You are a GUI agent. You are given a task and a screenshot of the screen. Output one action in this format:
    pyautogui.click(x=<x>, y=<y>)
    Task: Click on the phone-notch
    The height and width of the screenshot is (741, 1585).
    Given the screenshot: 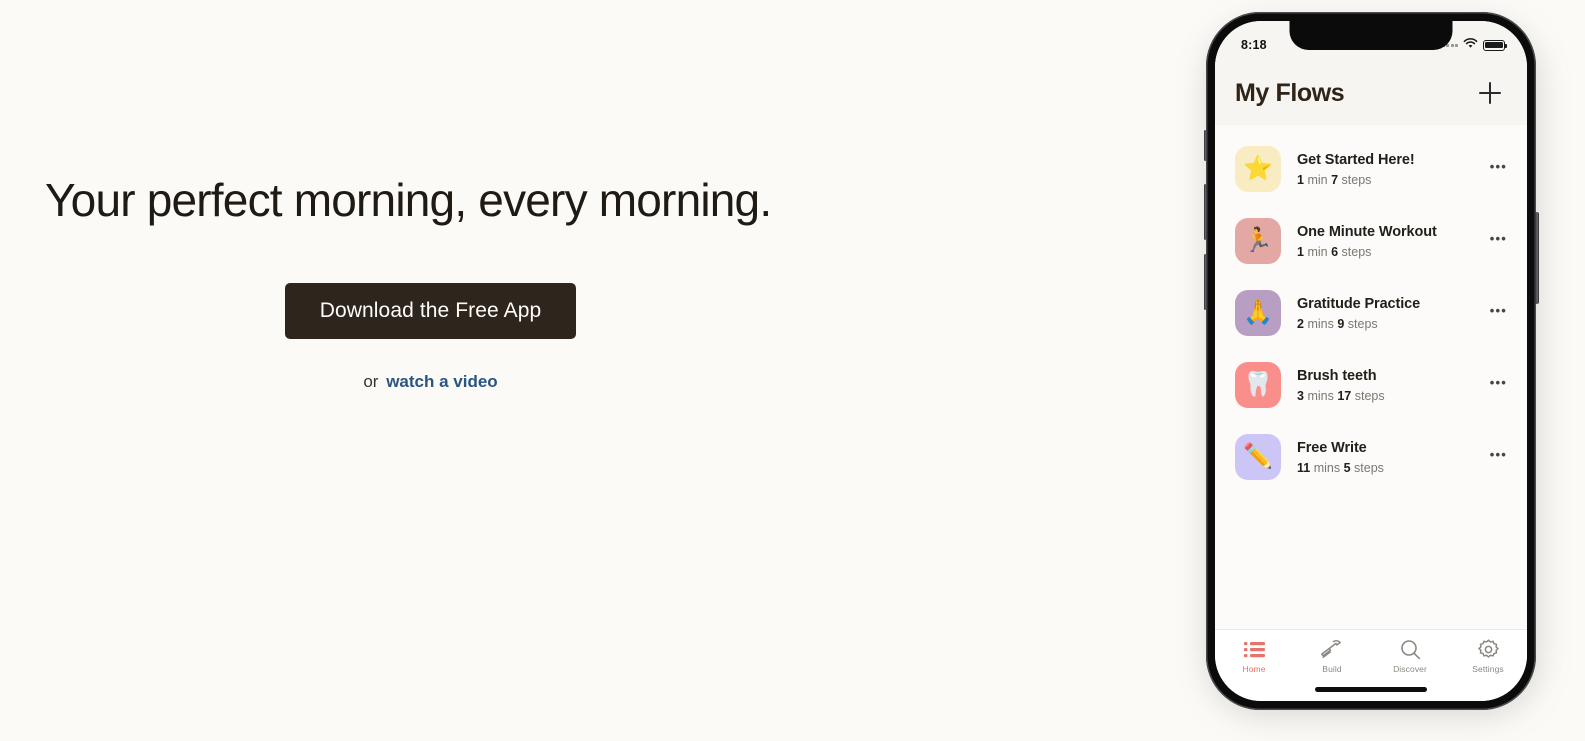 What is the action you would take?
    pyautogui.click(x=1371, y=35)
    